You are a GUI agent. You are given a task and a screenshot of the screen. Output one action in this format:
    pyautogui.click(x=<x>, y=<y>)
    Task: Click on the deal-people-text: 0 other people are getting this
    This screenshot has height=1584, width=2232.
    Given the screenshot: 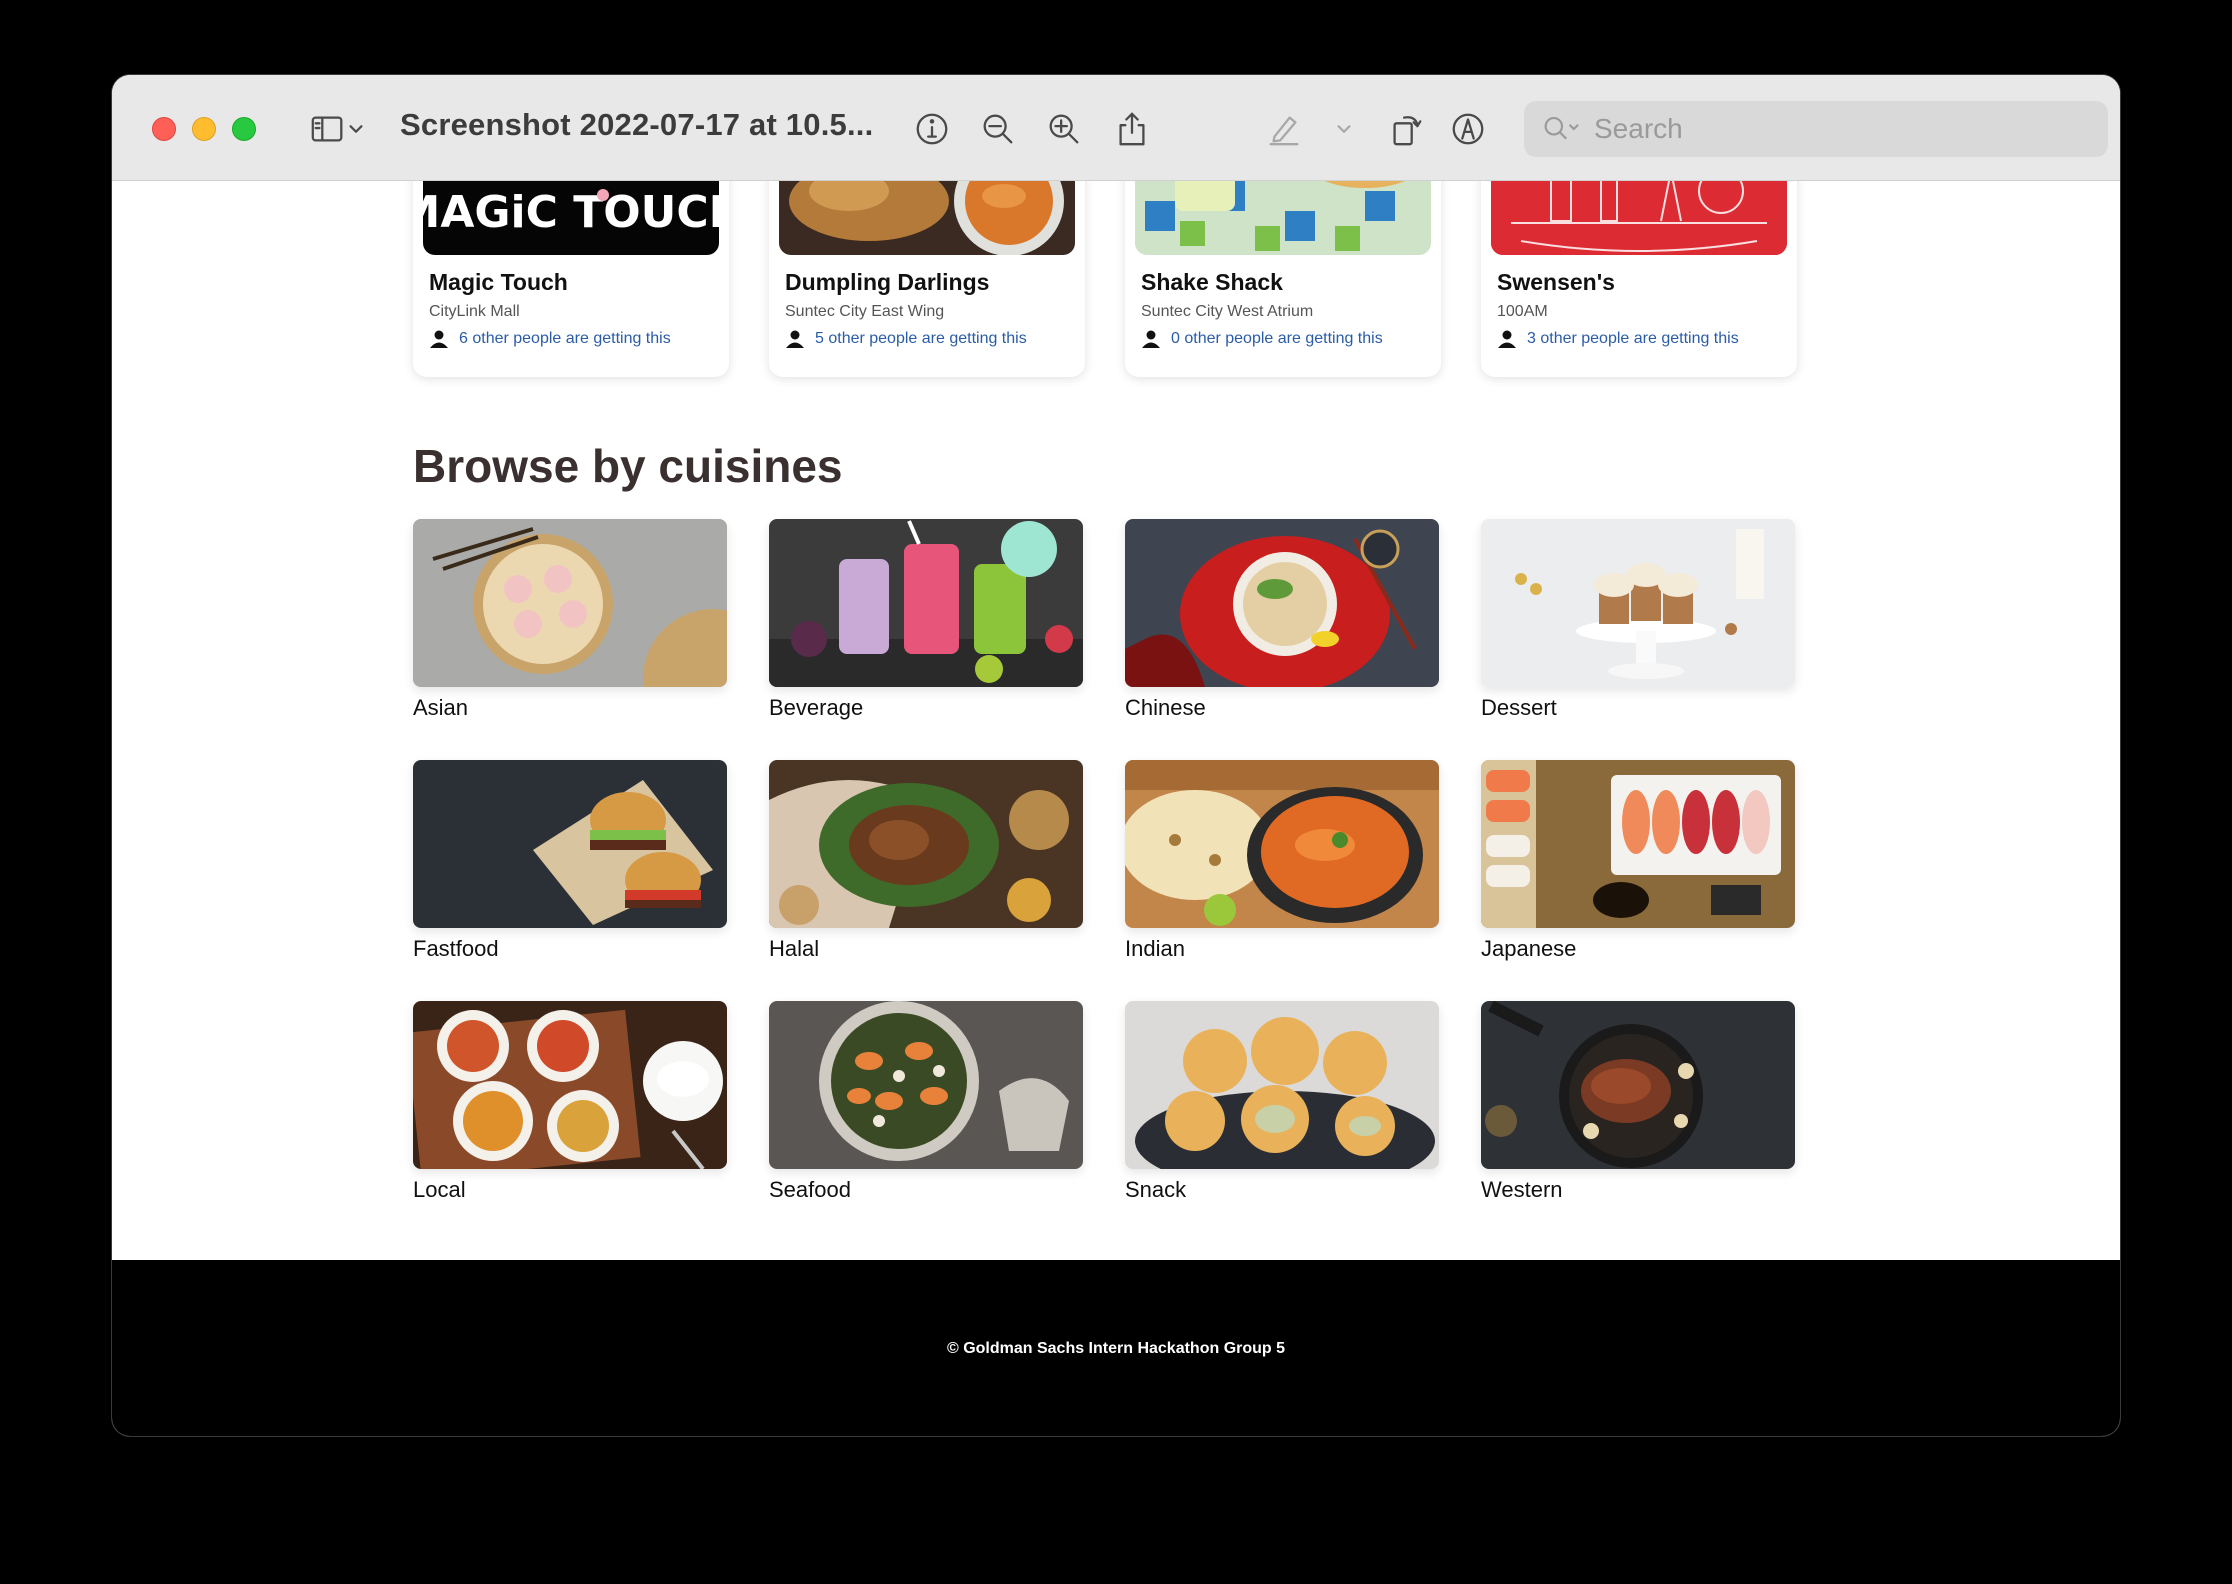 What is the action you would take?
    pyautogui.click(x=1277, y=338)
    